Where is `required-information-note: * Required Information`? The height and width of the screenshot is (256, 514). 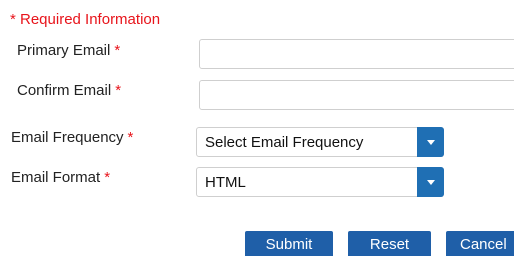 required-information-note: * Required Information is located at coordinates (85, 19).